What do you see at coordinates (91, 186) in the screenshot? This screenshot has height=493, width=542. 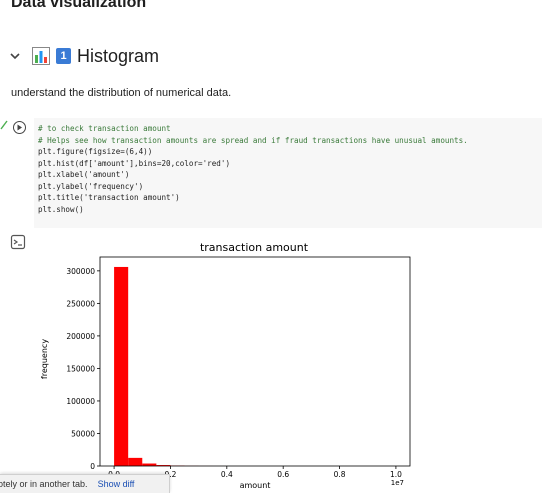 I see `code-line: plt.ylabel('frequency')` at bounding box center [91, 186].